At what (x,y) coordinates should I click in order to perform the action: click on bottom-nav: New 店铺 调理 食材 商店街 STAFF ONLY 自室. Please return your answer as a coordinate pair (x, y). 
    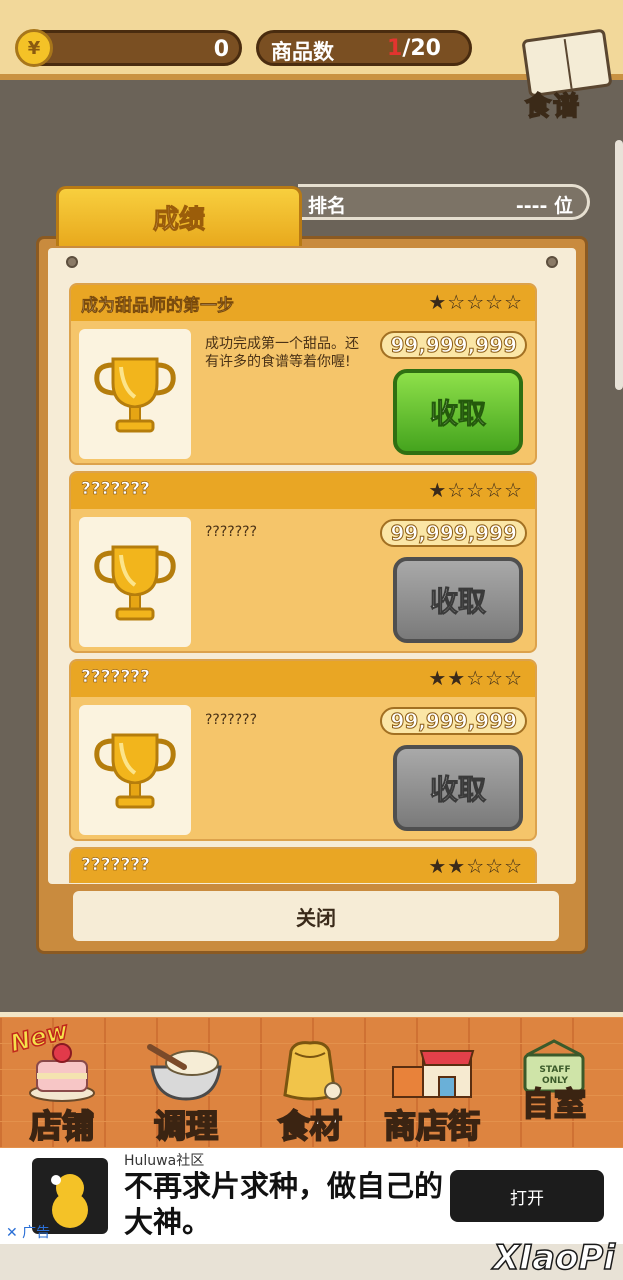
    Looking at the image, I should click on (311, 1080).